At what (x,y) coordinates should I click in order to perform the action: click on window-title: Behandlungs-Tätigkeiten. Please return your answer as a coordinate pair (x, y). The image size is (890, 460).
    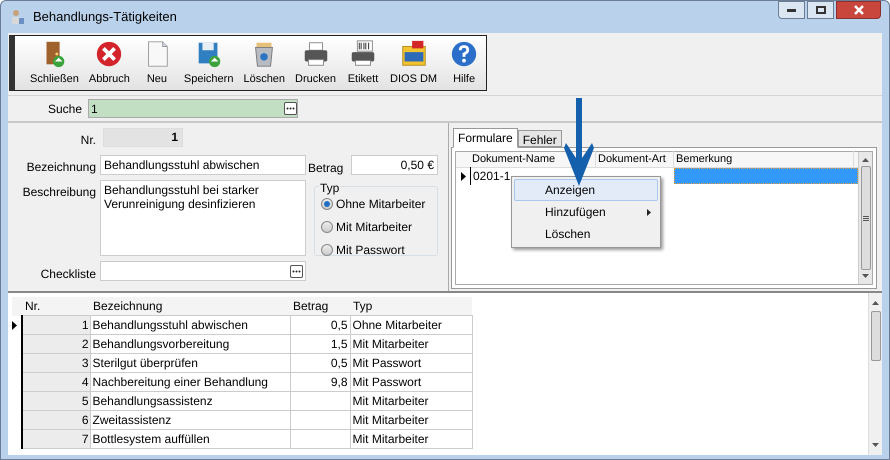
    Looking at the image, I should click on (105, 17).